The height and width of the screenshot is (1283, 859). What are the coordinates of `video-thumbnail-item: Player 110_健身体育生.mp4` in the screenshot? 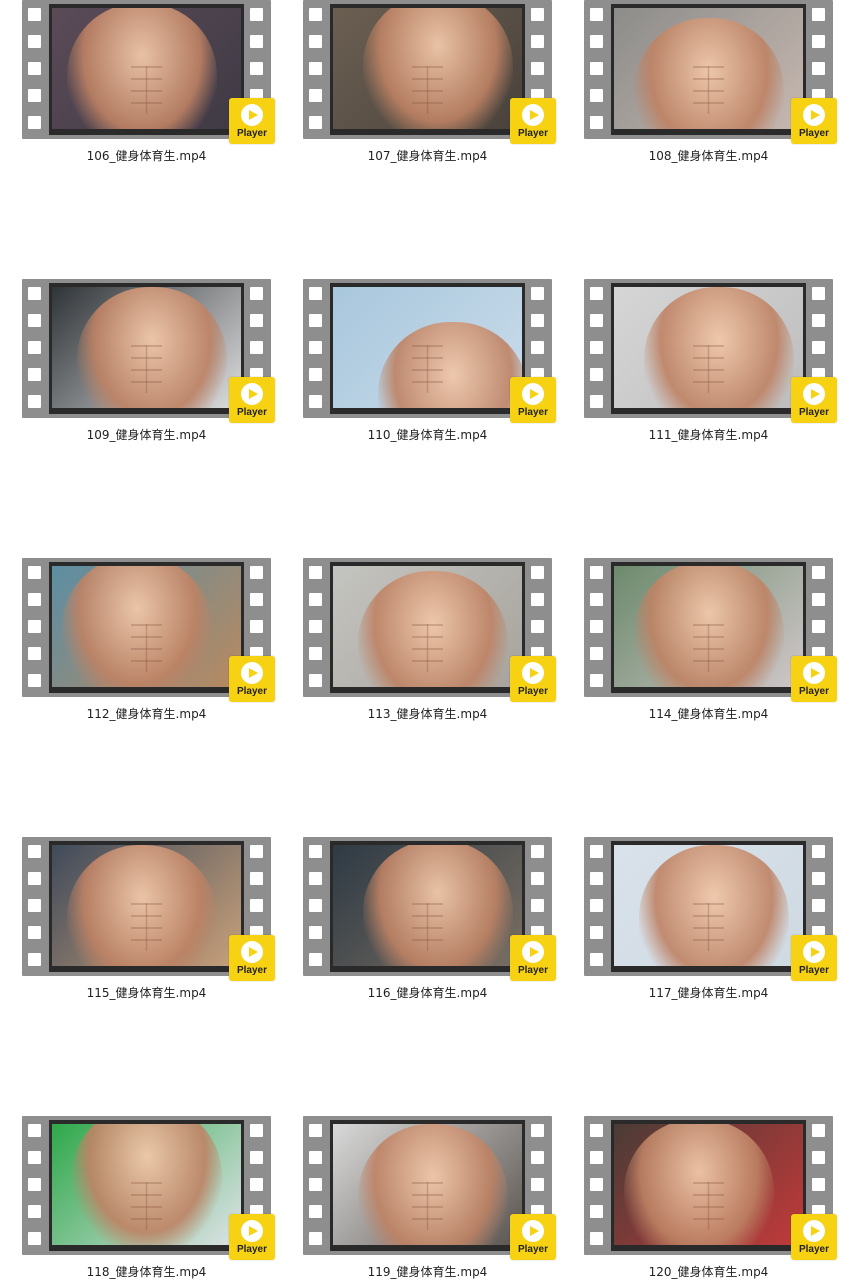 It's located at (418, 361).